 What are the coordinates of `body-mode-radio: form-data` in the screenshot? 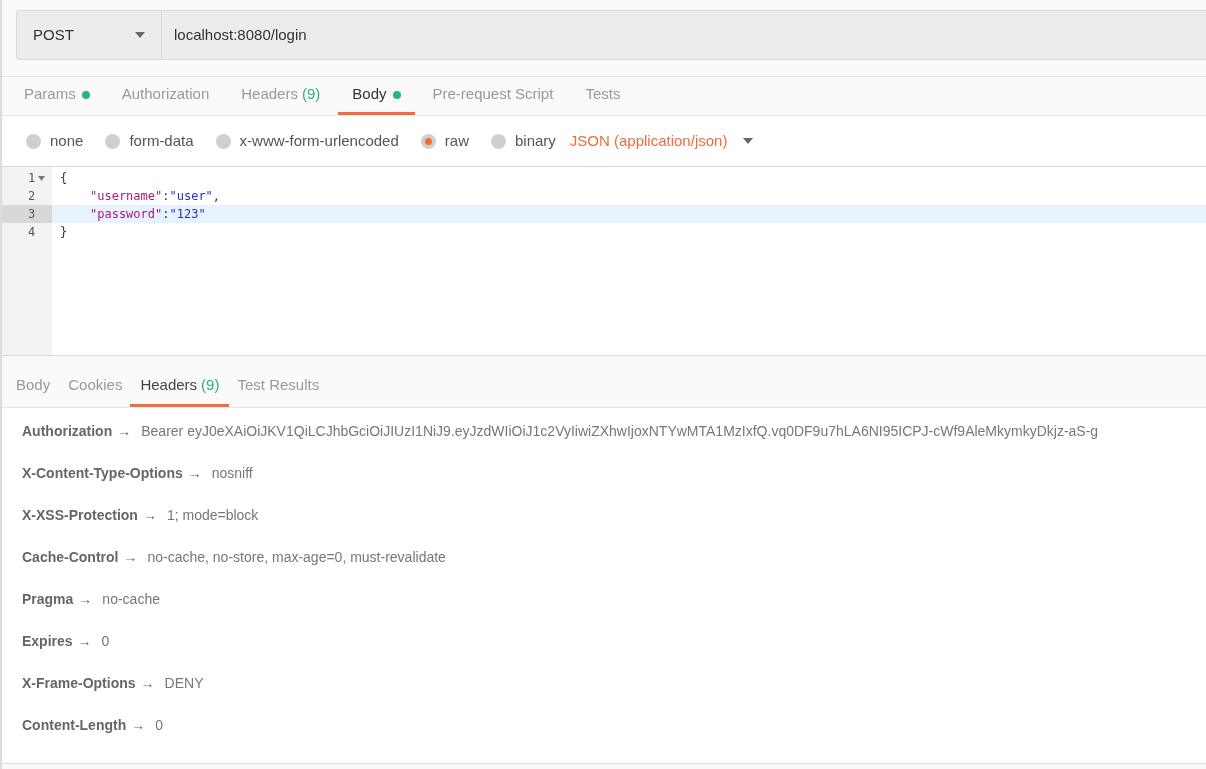 It's located at (149, 141).